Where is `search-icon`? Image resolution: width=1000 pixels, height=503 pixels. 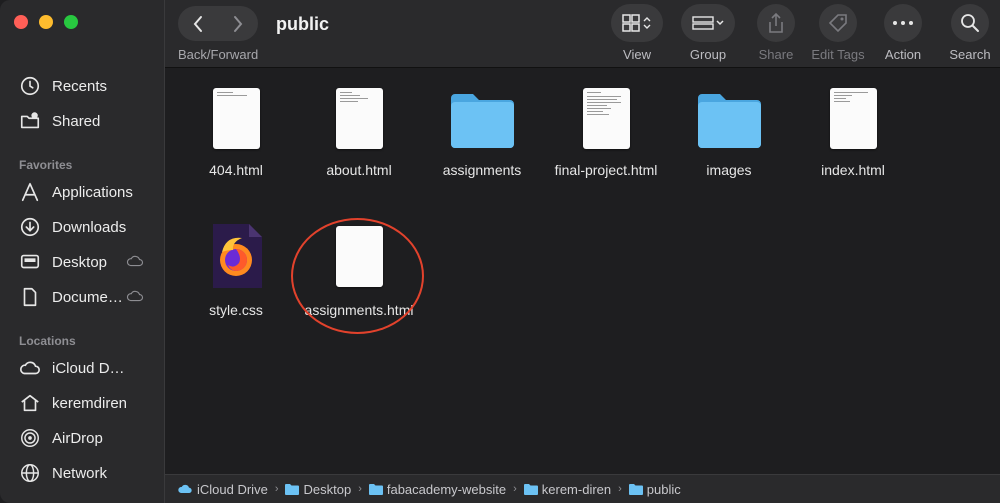
search-icon is located at coordinates (970, 23).